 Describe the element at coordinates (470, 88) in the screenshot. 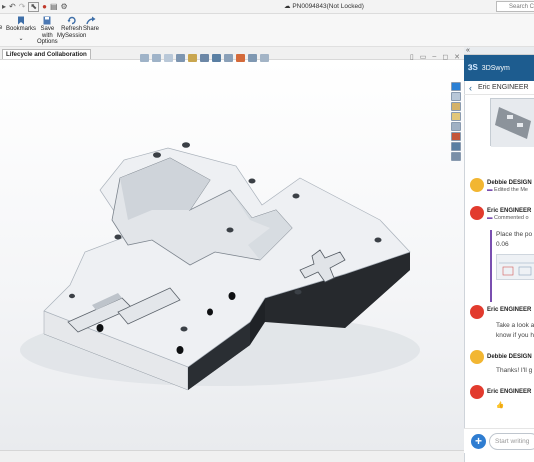

I see `back-arrow-icon: ‹` at that location.